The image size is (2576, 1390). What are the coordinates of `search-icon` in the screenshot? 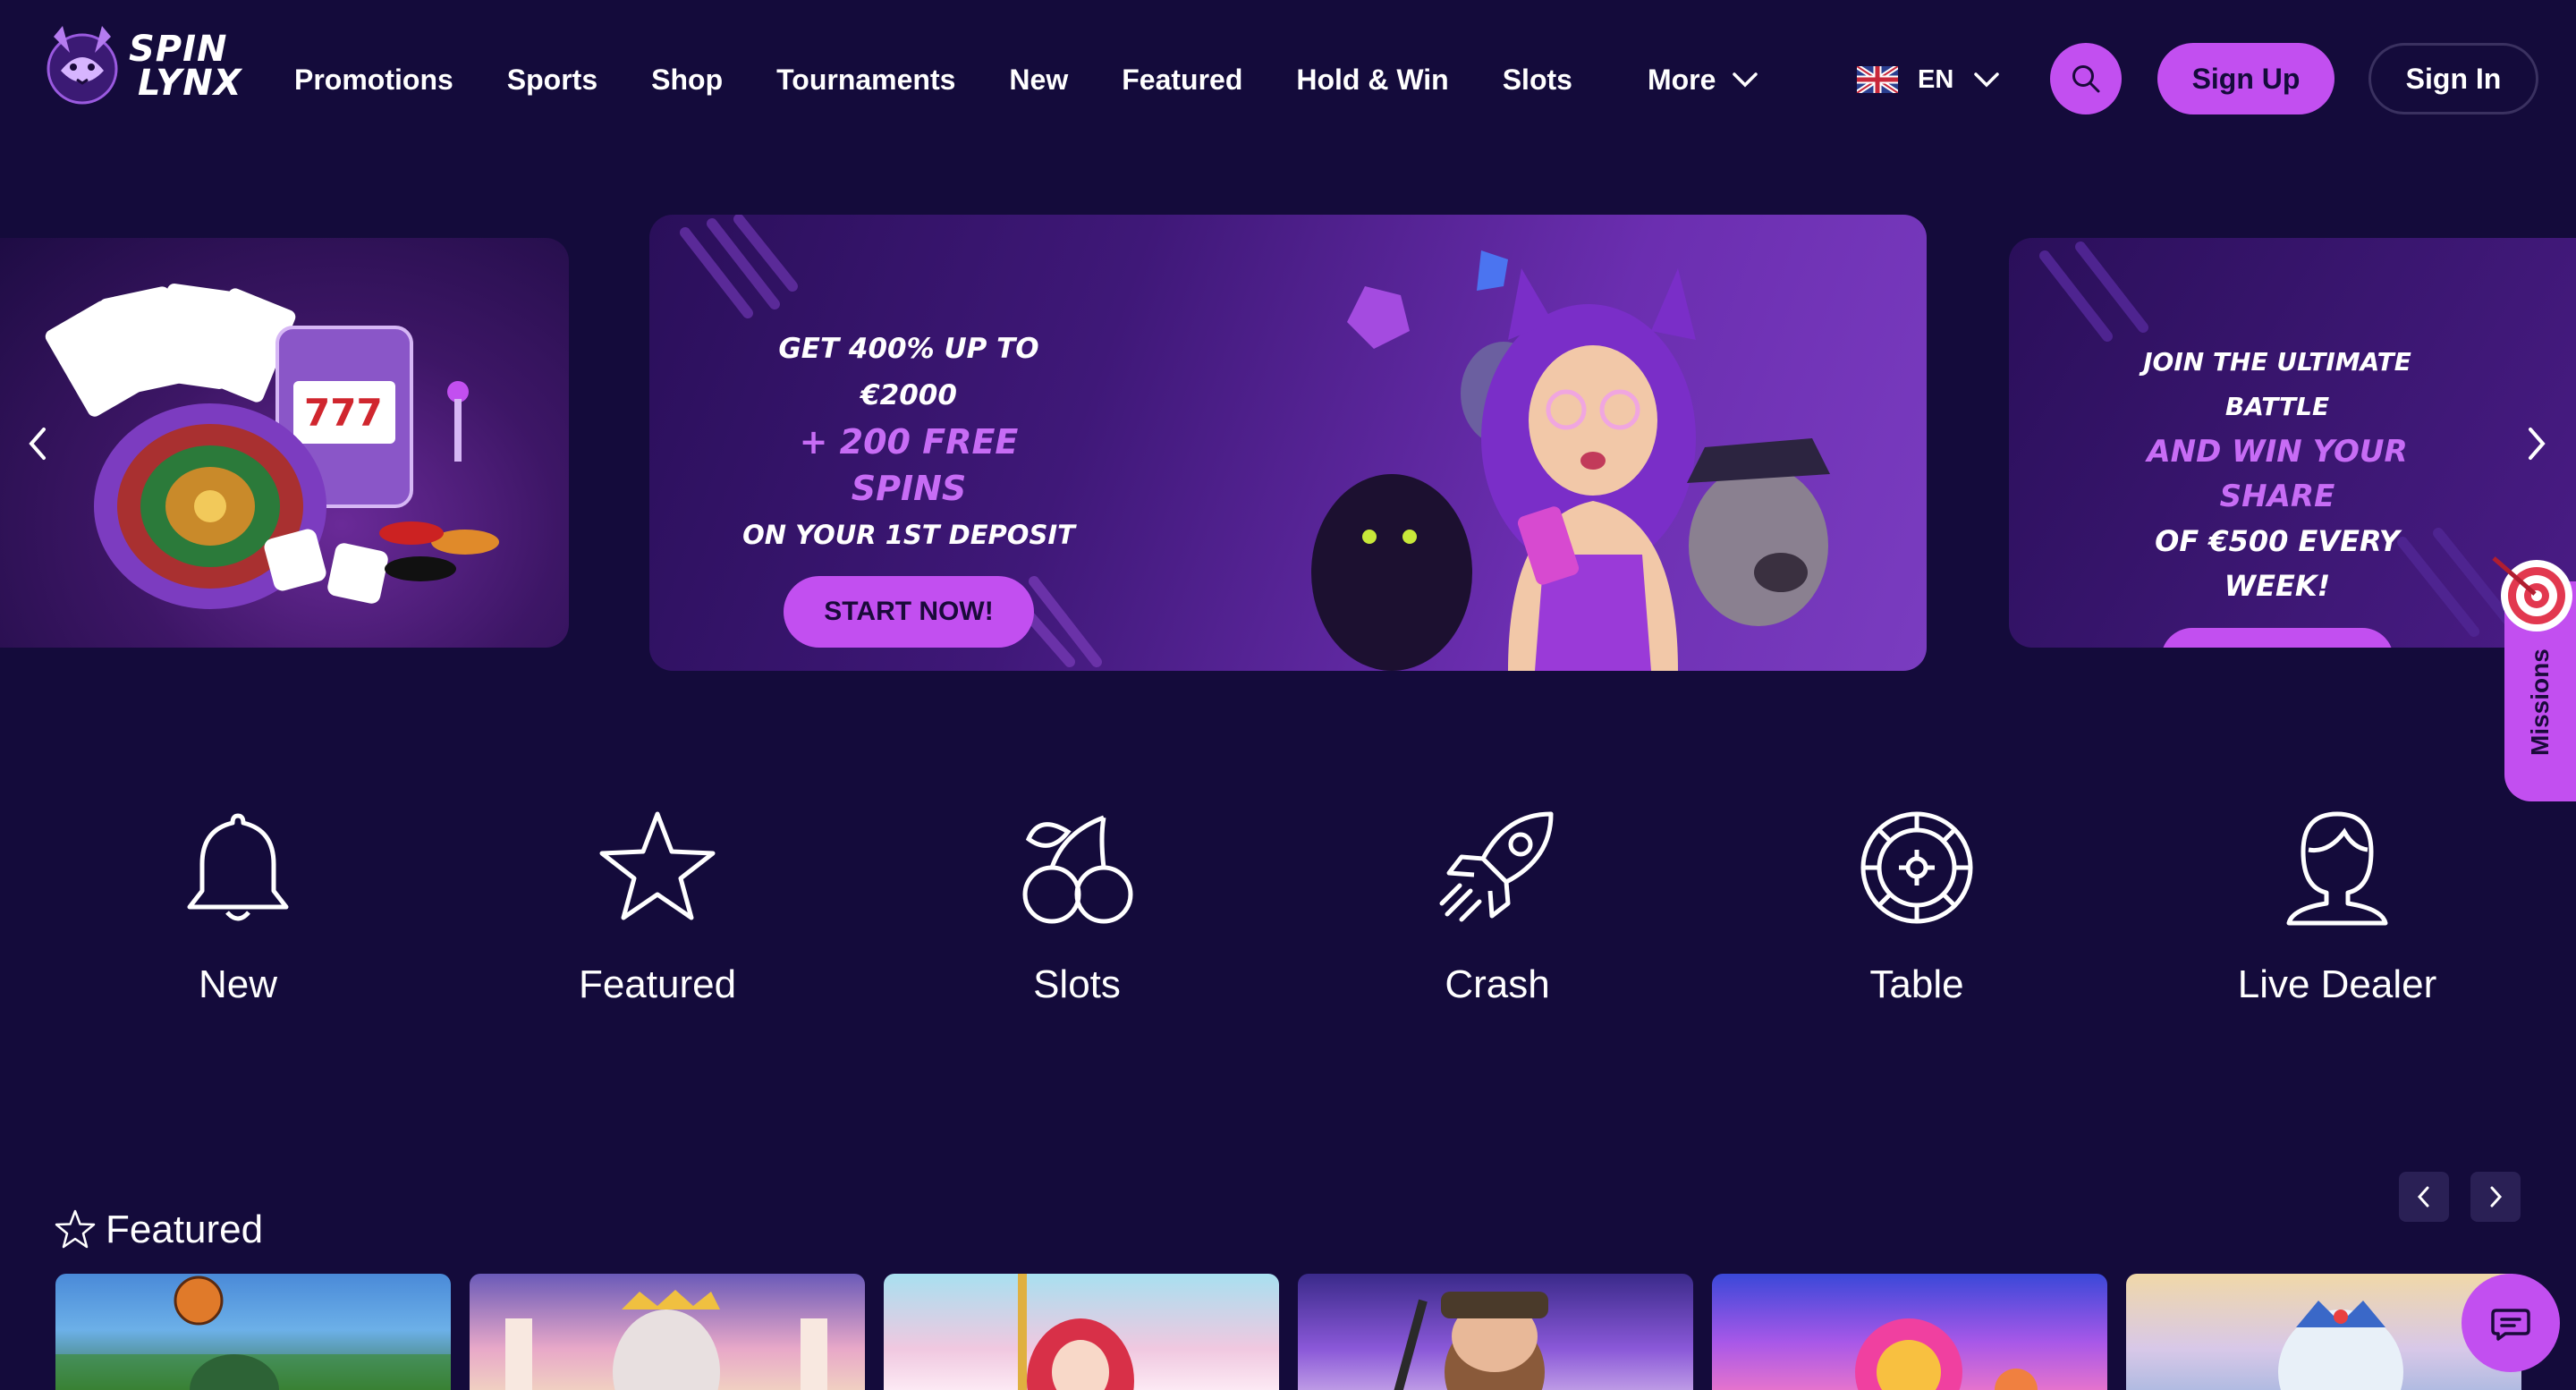 It's located at (2086, 79).